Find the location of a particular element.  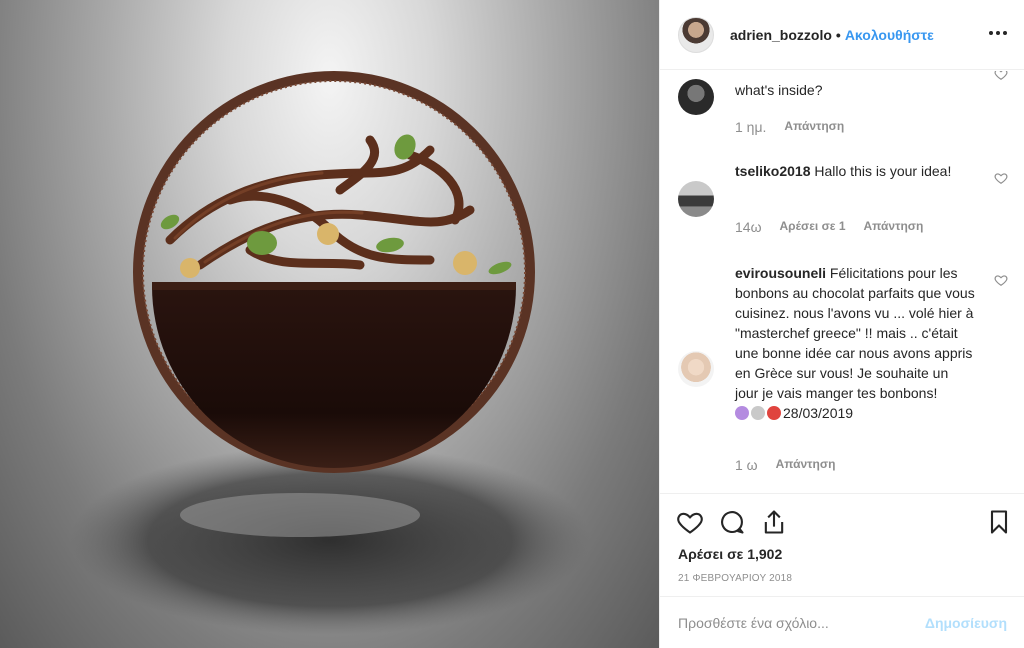

post-date: 21 ΦΕΒΡΟΥΑΡΙΟΥ 2018 is located at coordinates (735, 578).